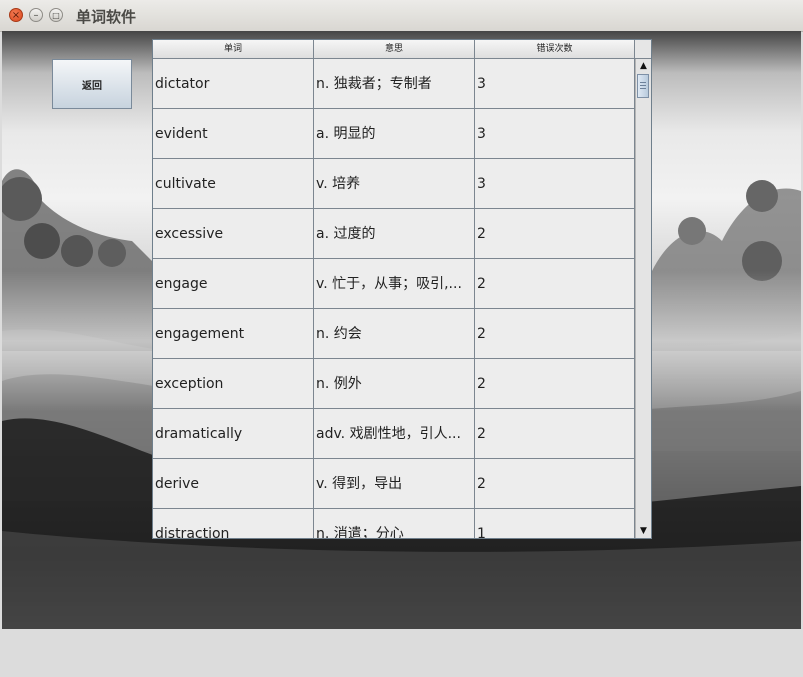  I want to click on column-header-error-count: 错误次数, so click(555, 49).